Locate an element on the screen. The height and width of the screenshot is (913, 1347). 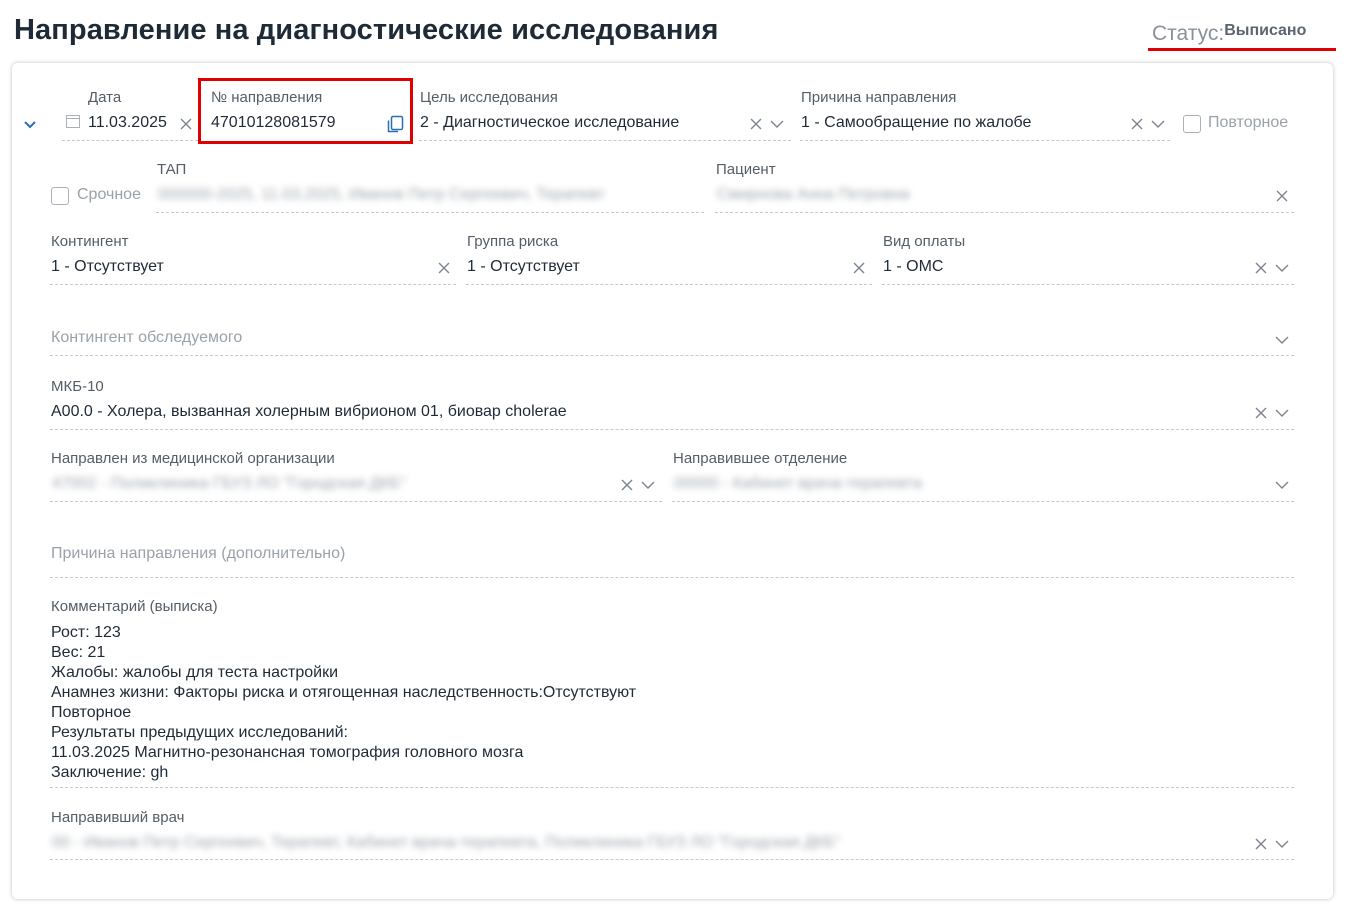
comment-line: Рост: 123 is located at coordinates (86, 632).